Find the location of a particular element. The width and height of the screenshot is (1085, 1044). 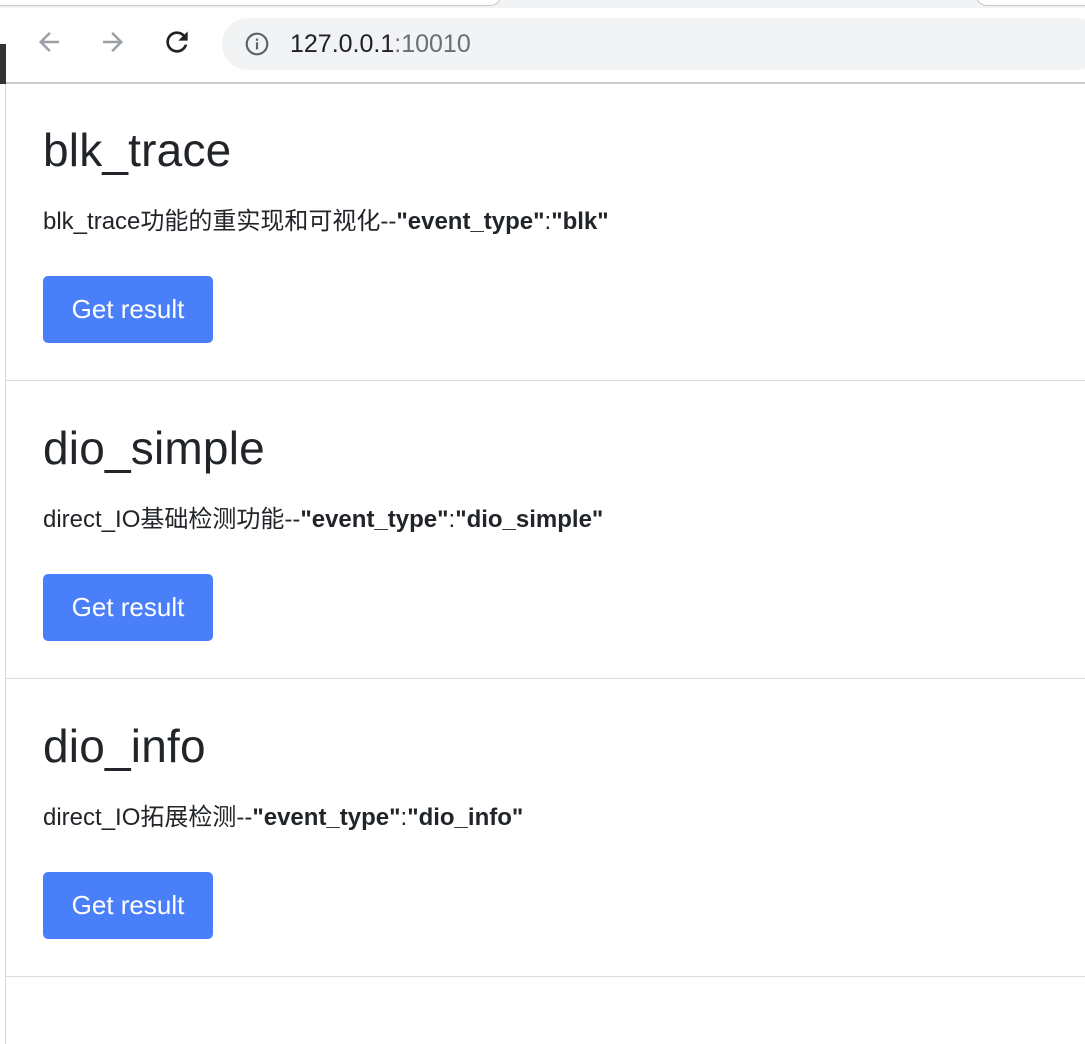

url-text: 127.0.0.1:10010 is located at coordinates (380, 44).